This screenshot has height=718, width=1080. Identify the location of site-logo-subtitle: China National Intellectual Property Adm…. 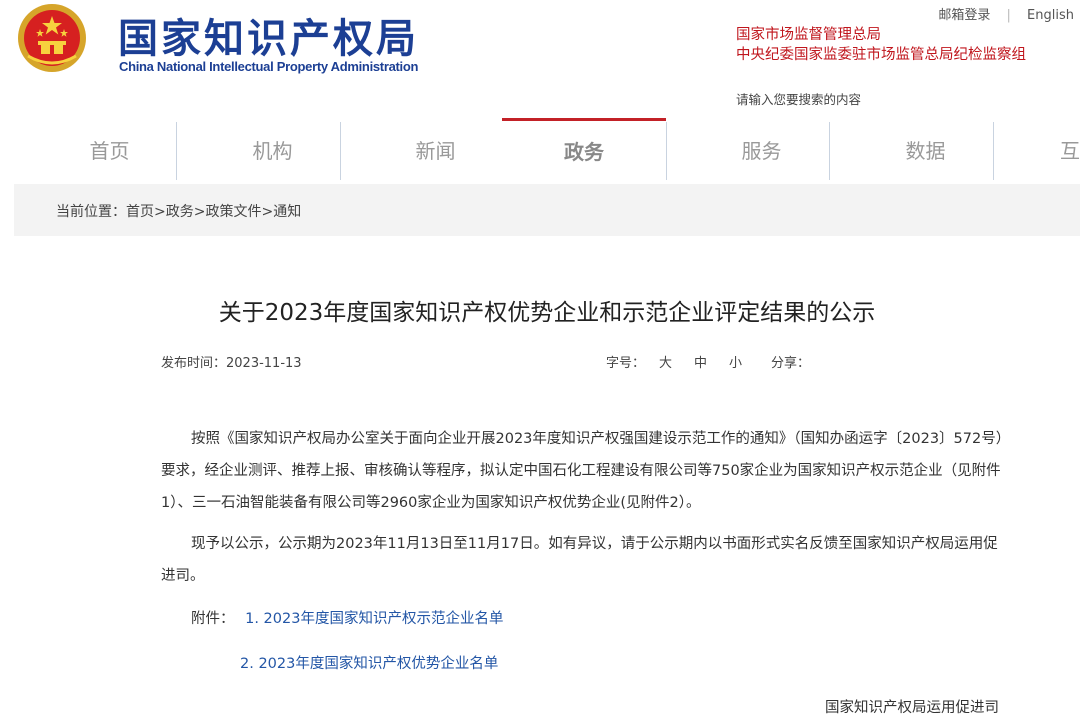
(268, 66).